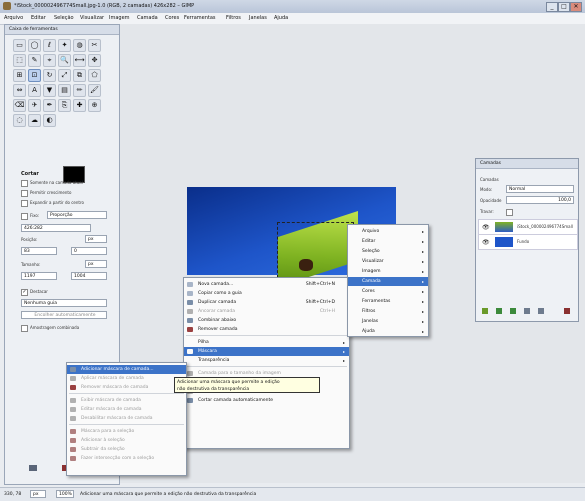 The image size is (585, 501). Describe the element at coordinates (266, 320) in the screenshot. I see `context-menu-item: Combinar abaixo` at that location.